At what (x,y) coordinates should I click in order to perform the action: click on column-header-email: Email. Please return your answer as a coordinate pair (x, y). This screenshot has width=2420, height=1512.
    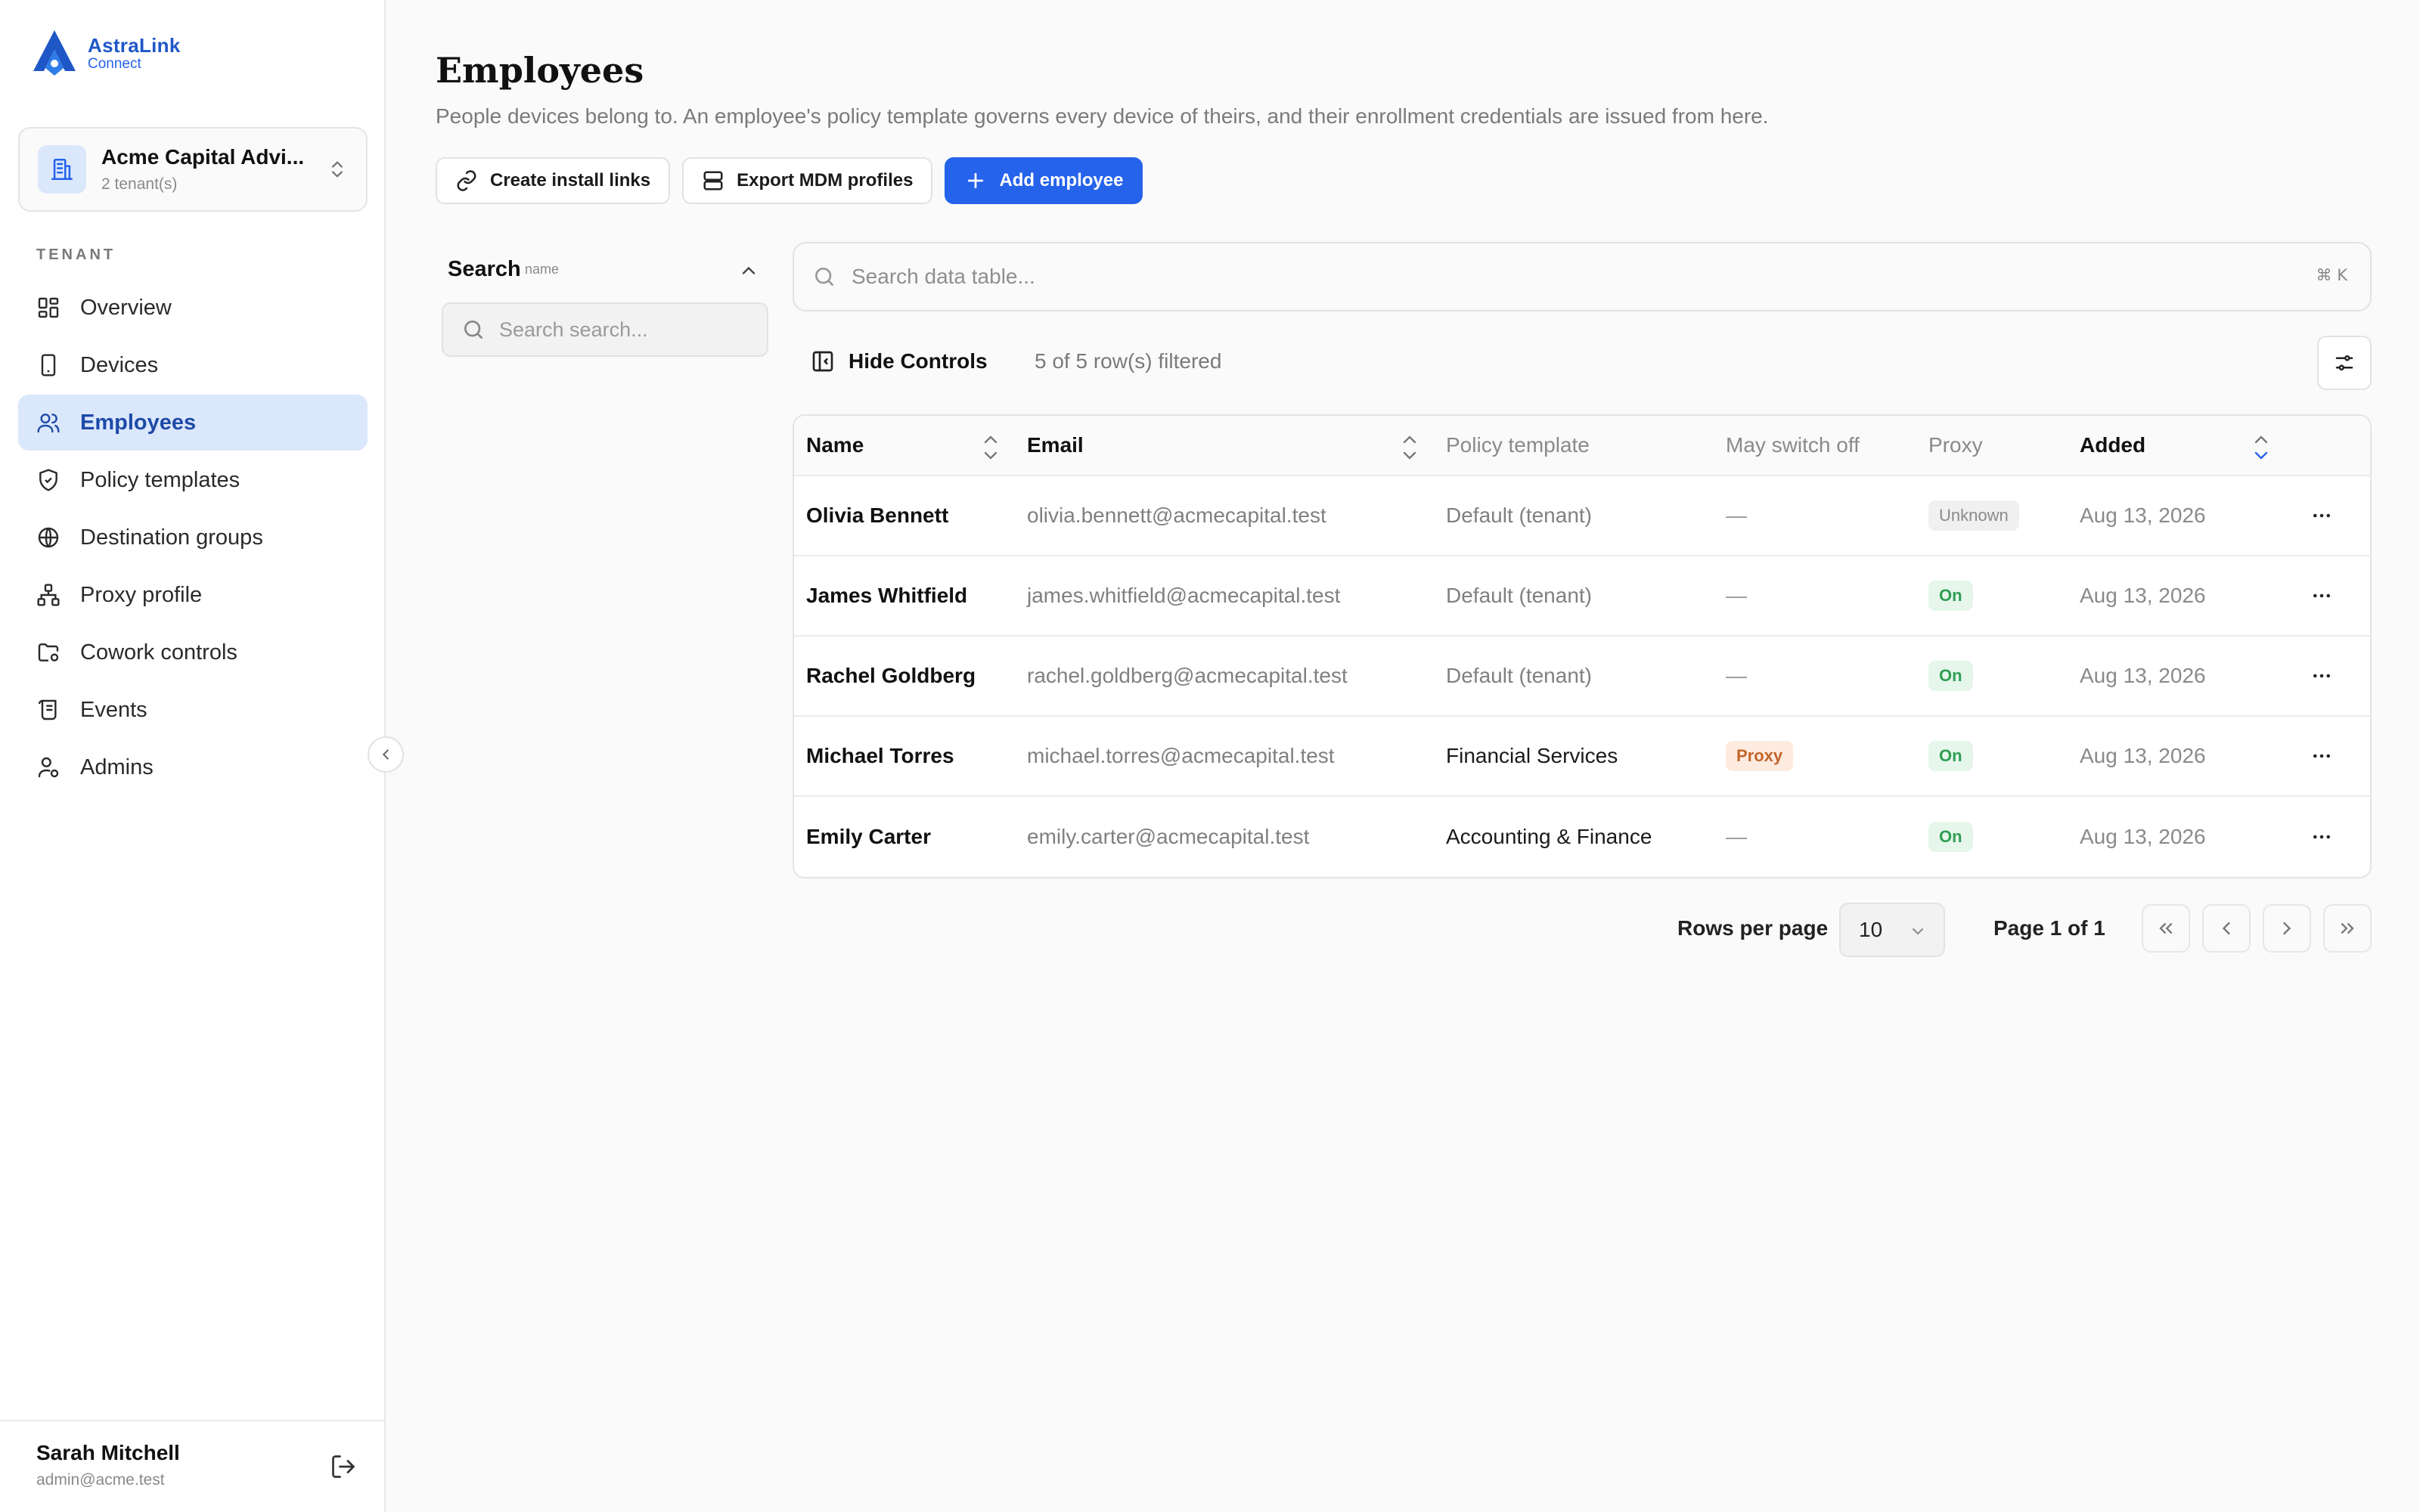
    Looking at the image, I should click on (1231, 446).